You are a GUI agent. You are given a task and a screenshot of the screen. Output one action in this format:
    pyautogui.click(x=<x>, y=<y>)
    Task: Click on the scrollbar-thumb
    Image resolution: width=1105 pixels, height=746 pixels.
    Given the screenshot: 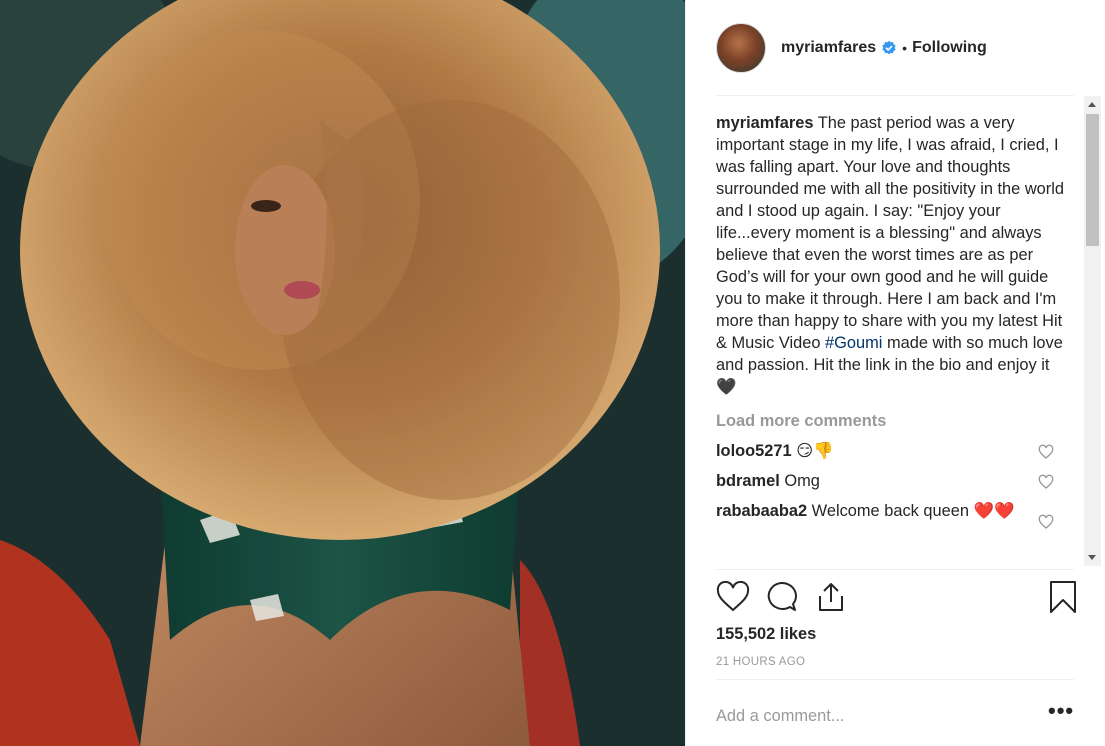 What is the action you would take?
    pyautogui.click(x=1092, y=180)
    